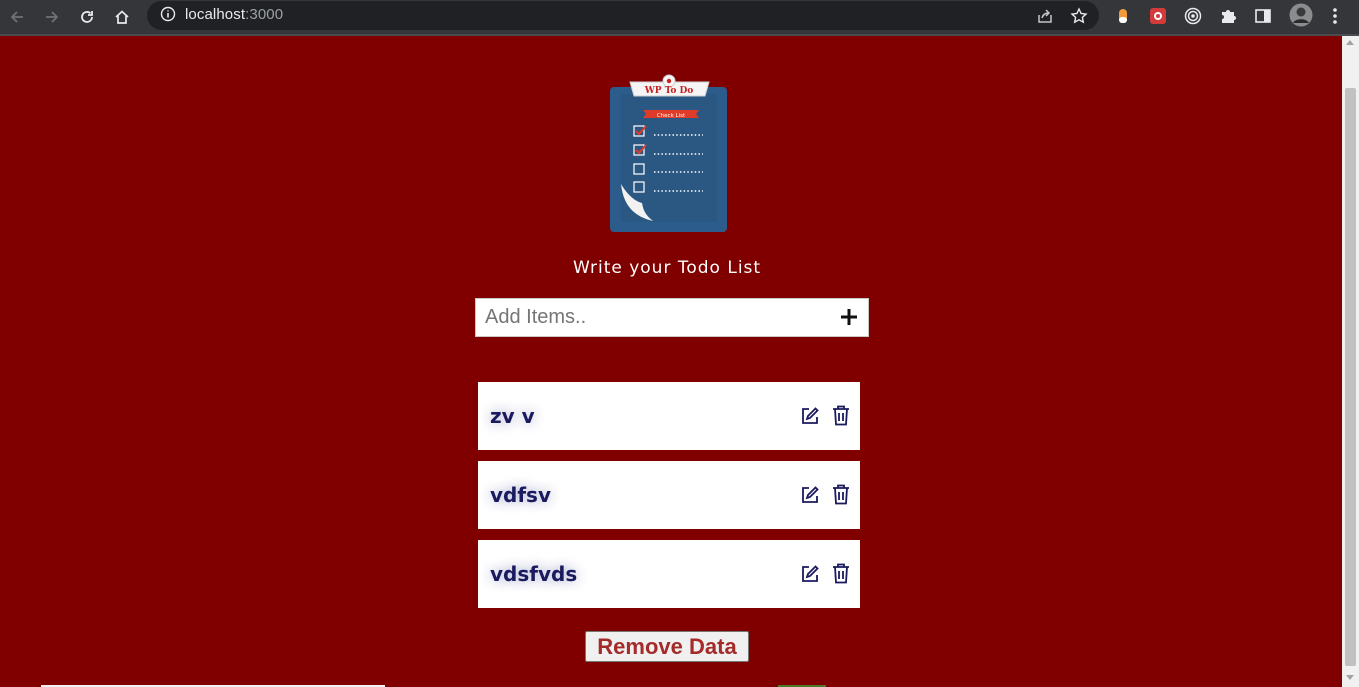  Describe the element at coordinates (623, 15) in the screenshot. I see `address-bar` at that location.